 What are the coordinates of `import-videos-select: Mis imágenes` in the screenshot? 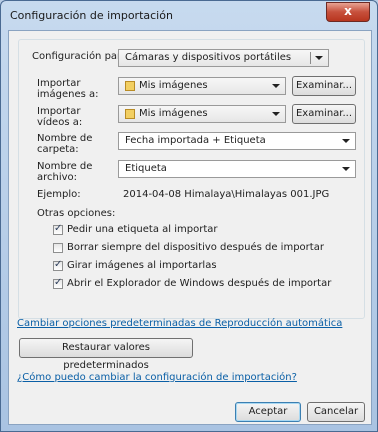 It's located at (202, 114).